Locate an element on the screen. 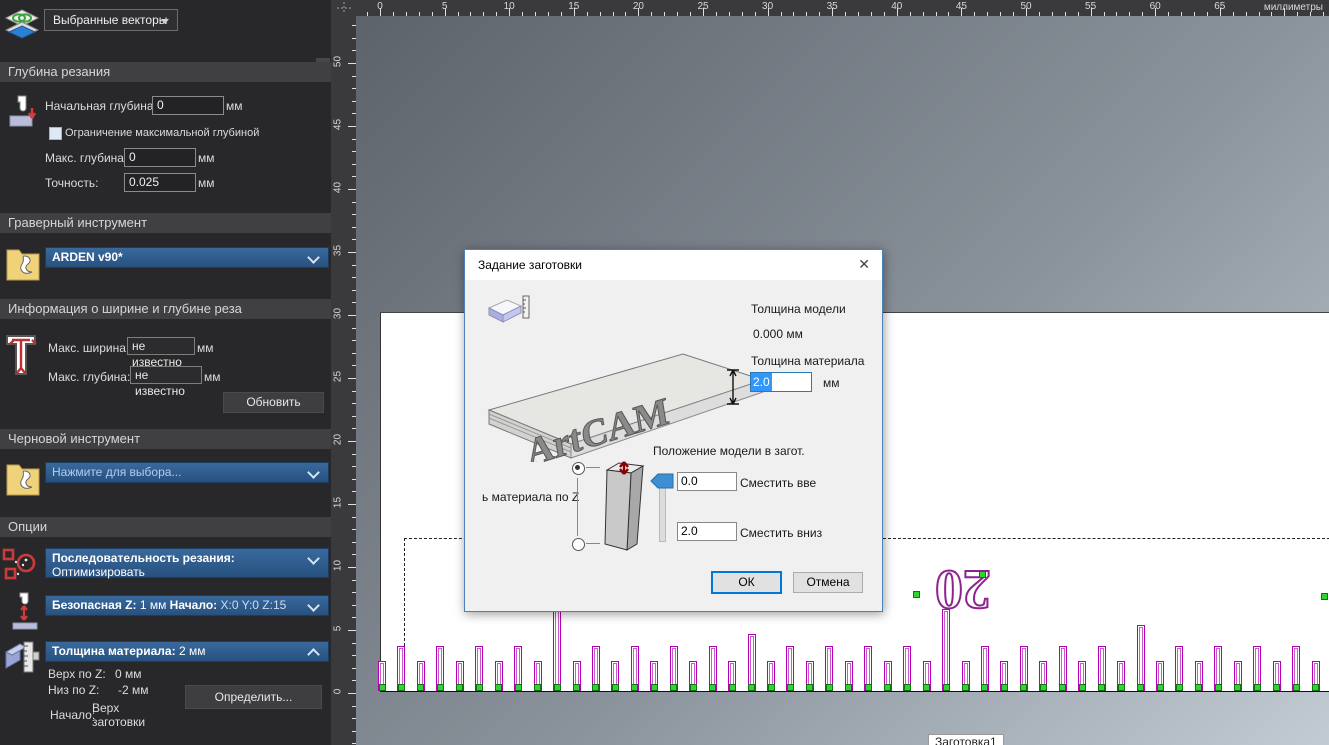  width-depth-icon is located at coordinates (21, 355).